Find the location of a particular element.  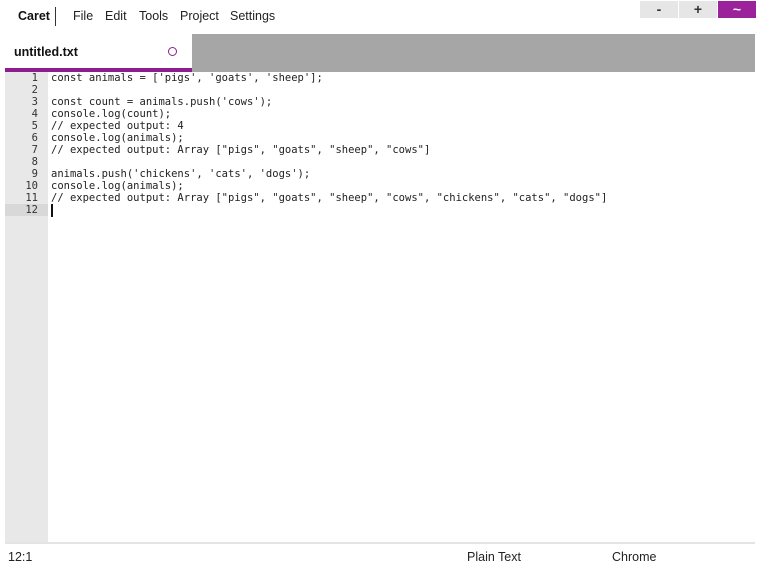

app-menu-button: ~ is located at coordinates (737, 9).